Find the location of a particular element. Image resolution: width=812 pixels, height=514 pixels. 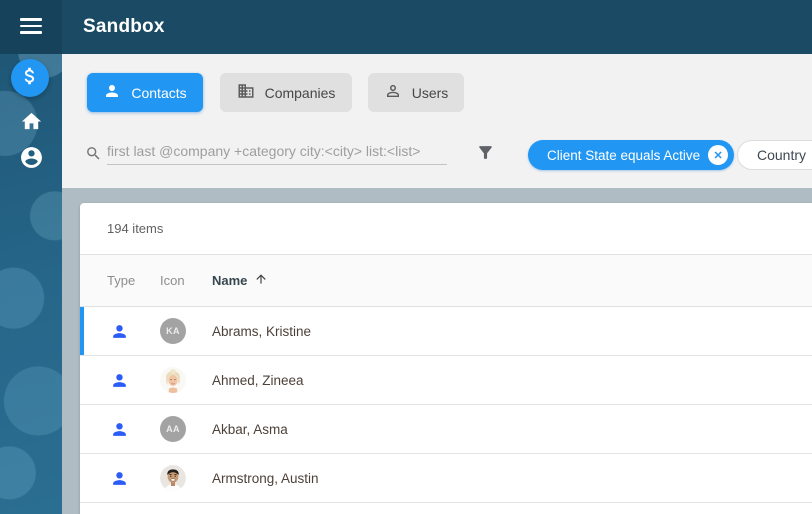

avatar-initials: AA is located at coordinates (173, 429).